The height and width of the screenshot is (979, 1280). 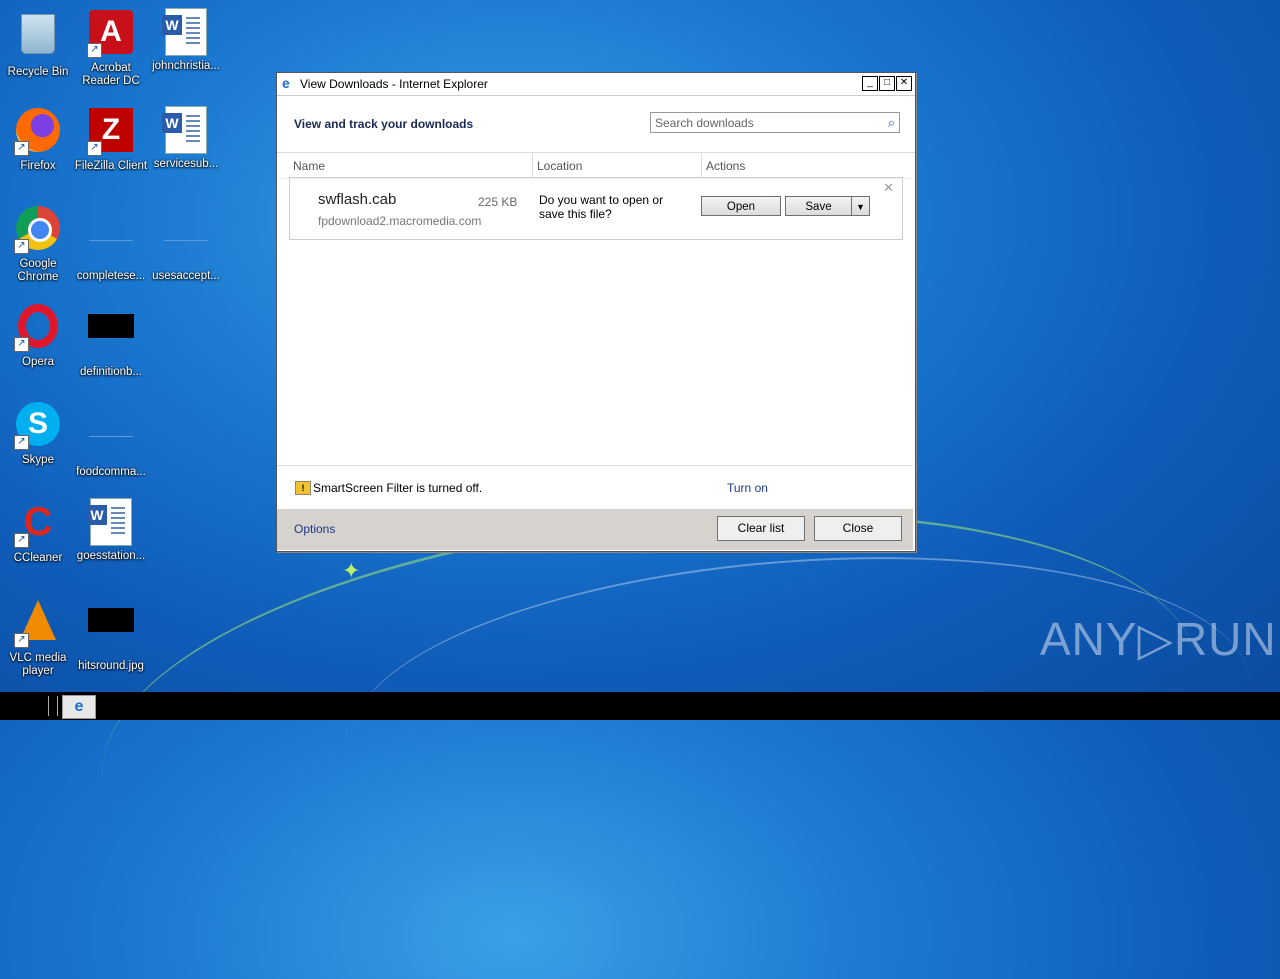 I want to click on page-title: View and track your downloads, so click(x=384, y=124).